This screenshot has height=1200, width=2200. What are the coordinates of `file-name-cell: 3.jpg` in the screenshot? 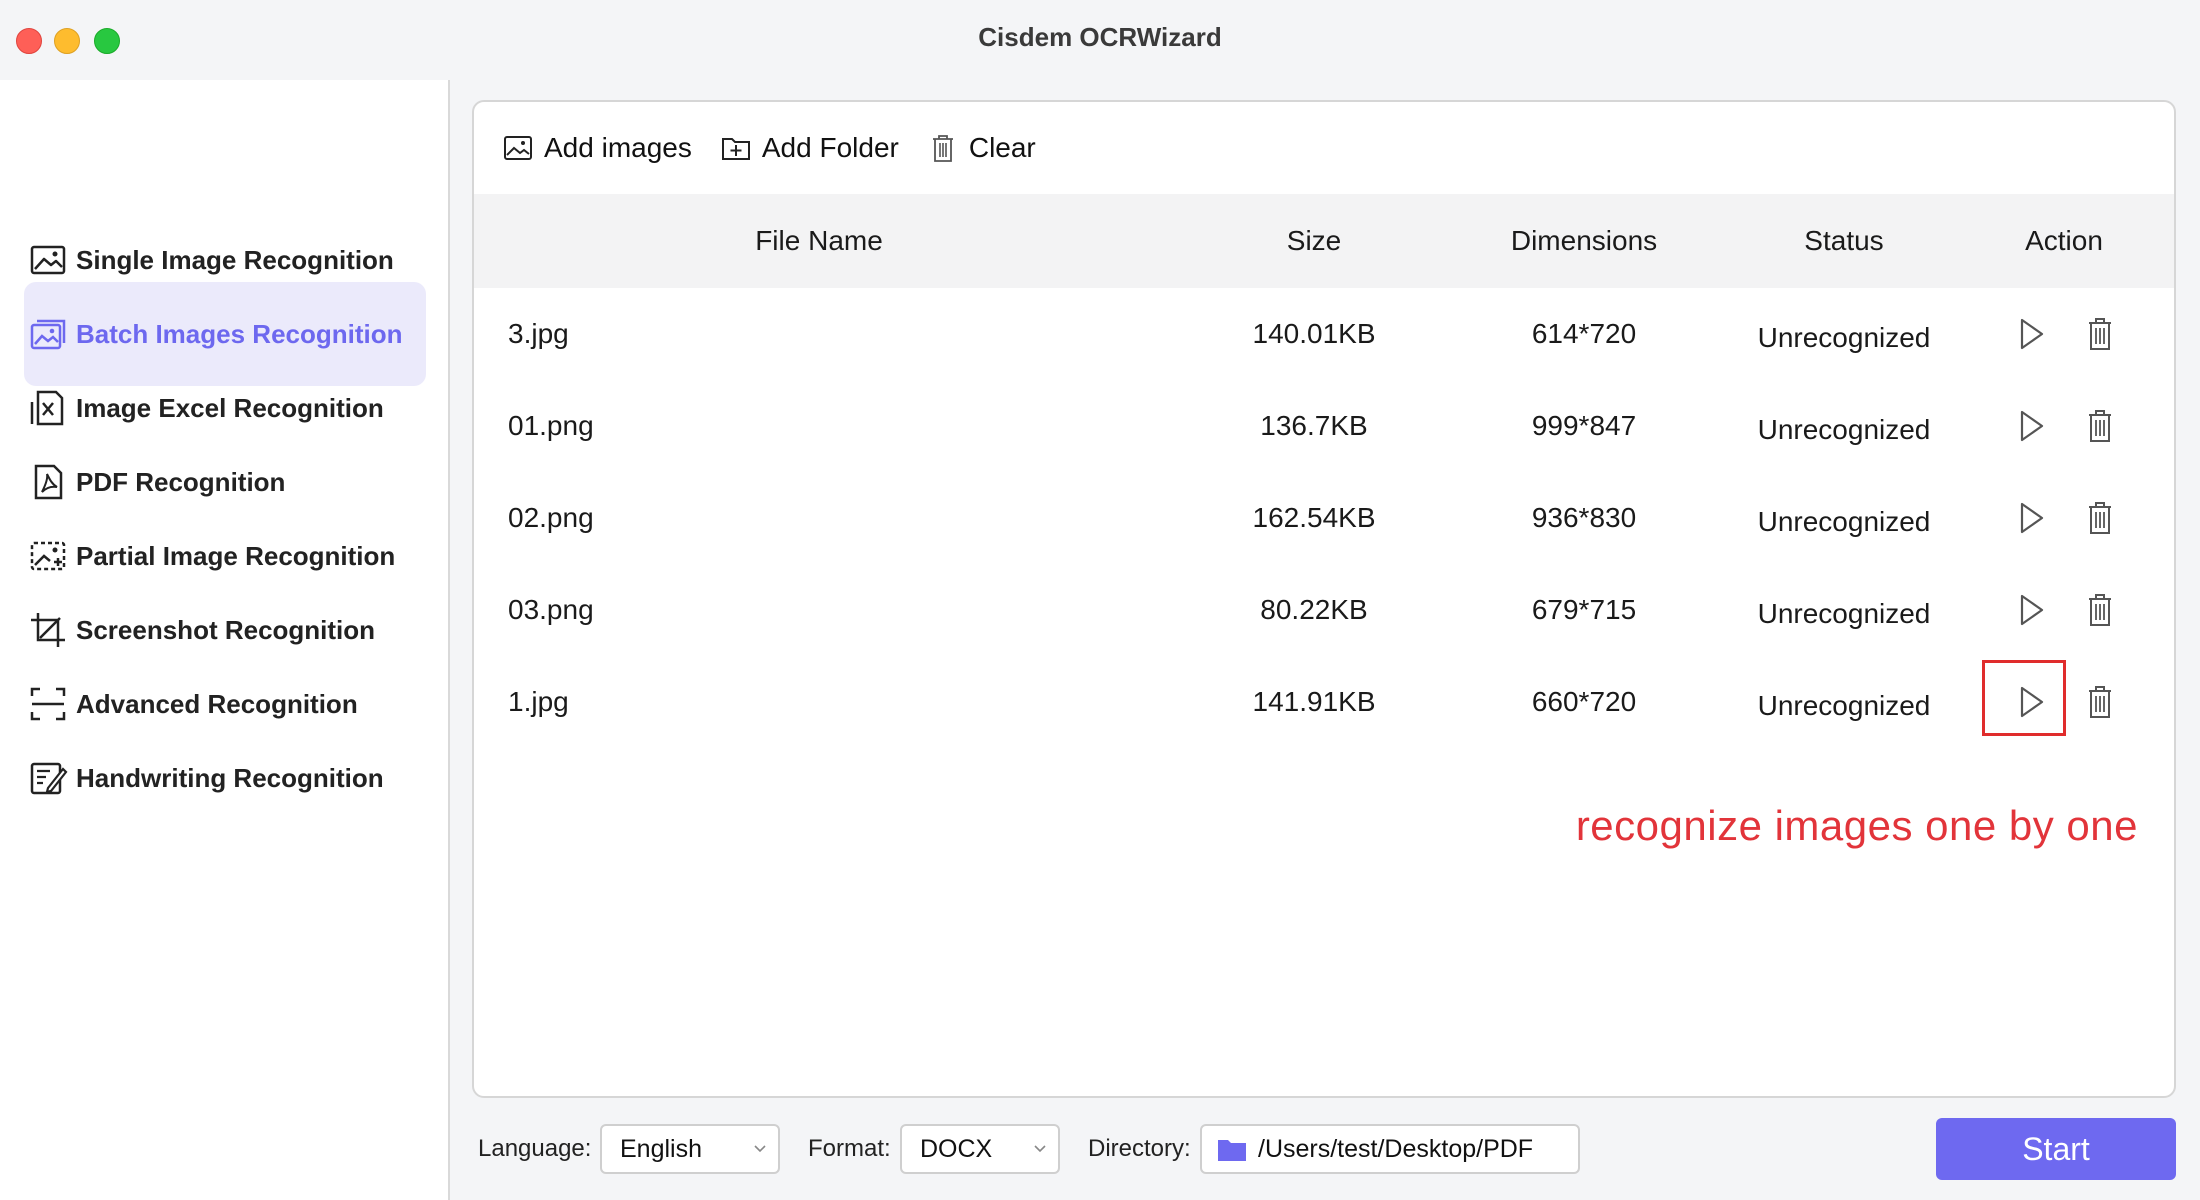 It's located at (538, 333).